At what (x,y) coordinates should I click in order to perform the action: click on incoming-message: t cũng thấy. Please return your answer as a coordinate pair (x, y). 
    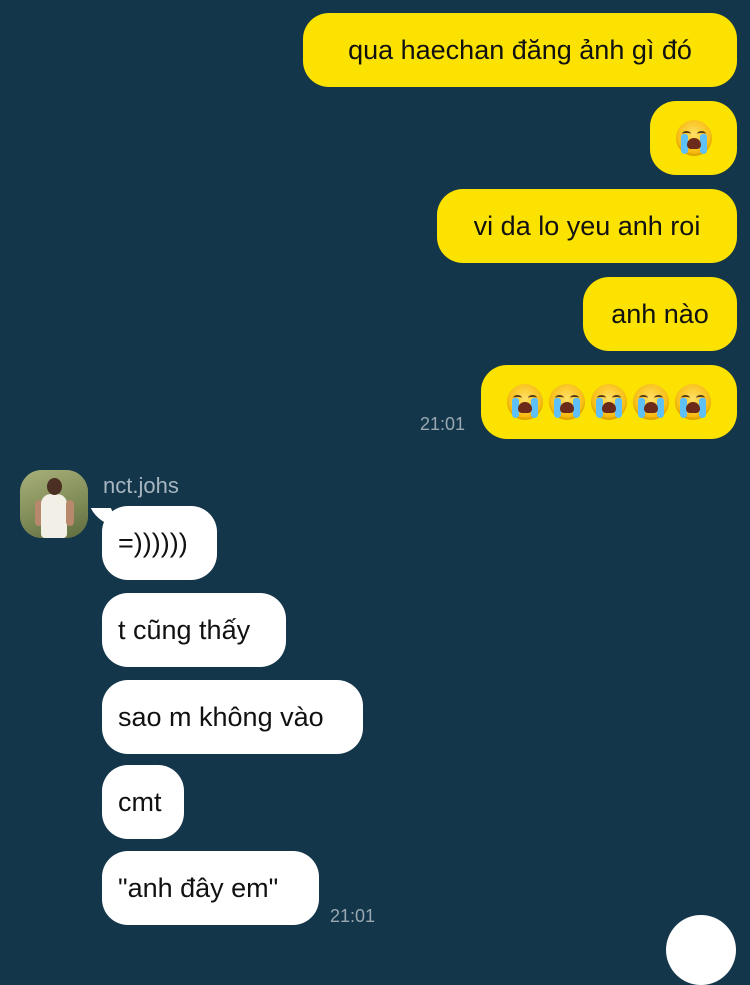
    Looking at the image, I should click on (194, 630).